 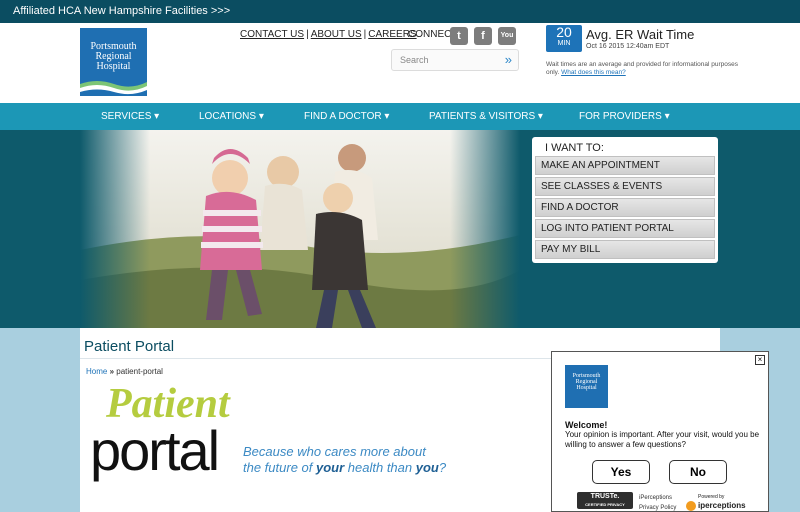 What do you see at coordinates (459, 36) in the screenshot?
I see `twitter-icon: t` at bounding box center [459, 36].